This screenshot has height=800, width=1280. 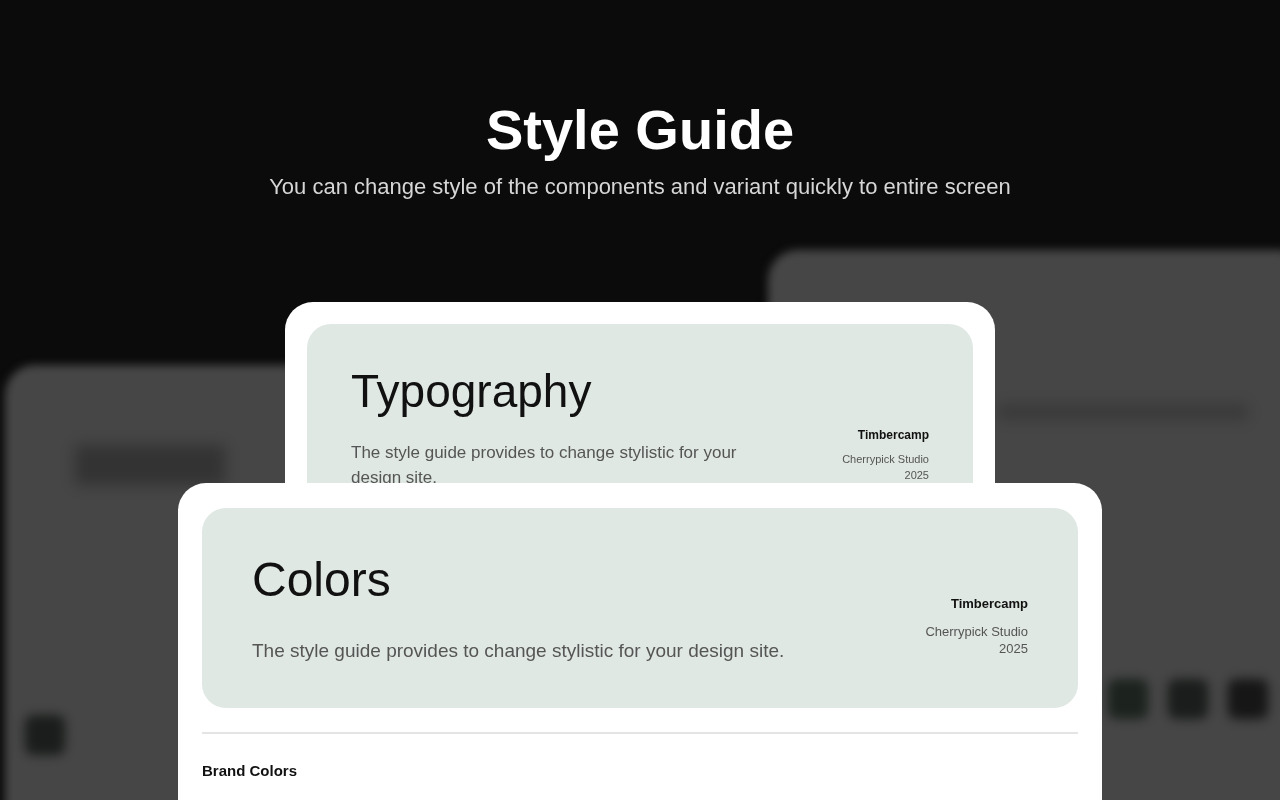 I want to click on card-description: The style guide provides to change stylistic for your design site., so click(x=519, y=651).